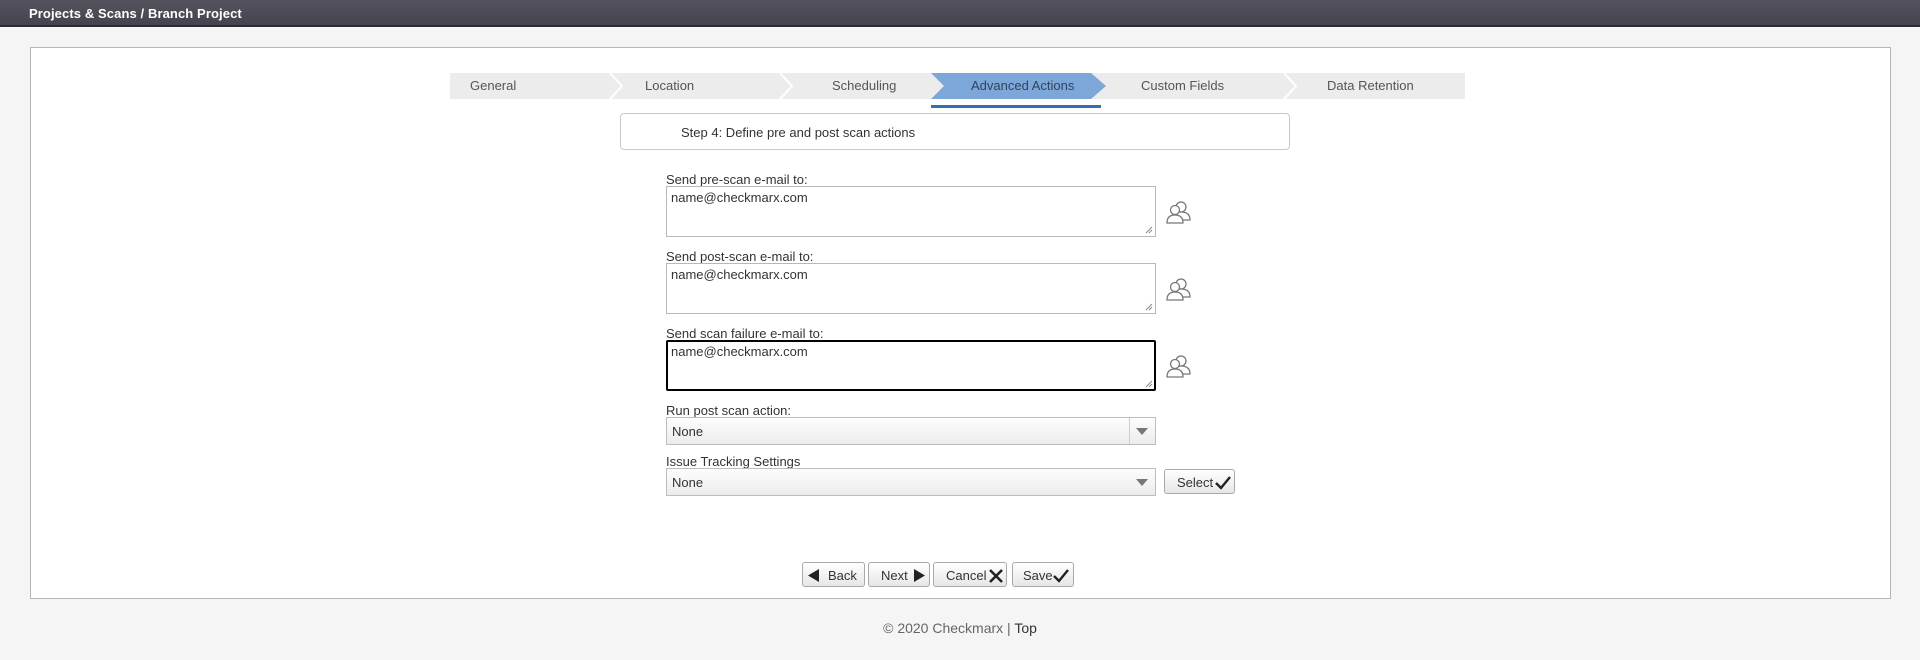  Describe the element at coordinates (947, 628) in the screenshot. I see `copyright-text: © 2020 Checkmarx |` at that location.